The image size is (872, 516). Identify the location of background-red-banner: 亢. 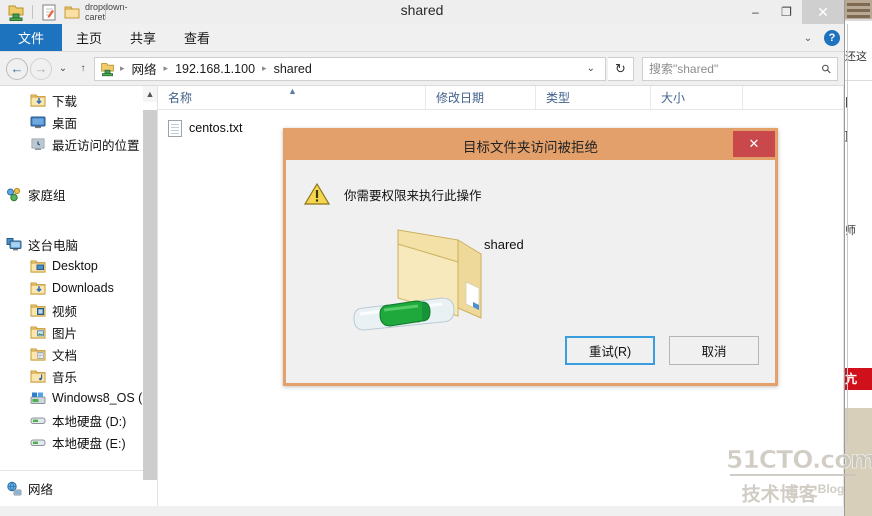
(858, 379).